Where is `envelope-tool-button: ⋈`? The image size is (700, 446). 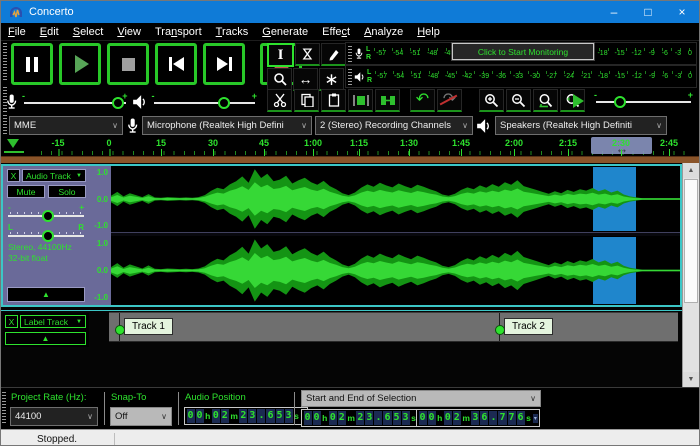
envelope-tool-button: ⋈ is located at coordinates (307, 54).